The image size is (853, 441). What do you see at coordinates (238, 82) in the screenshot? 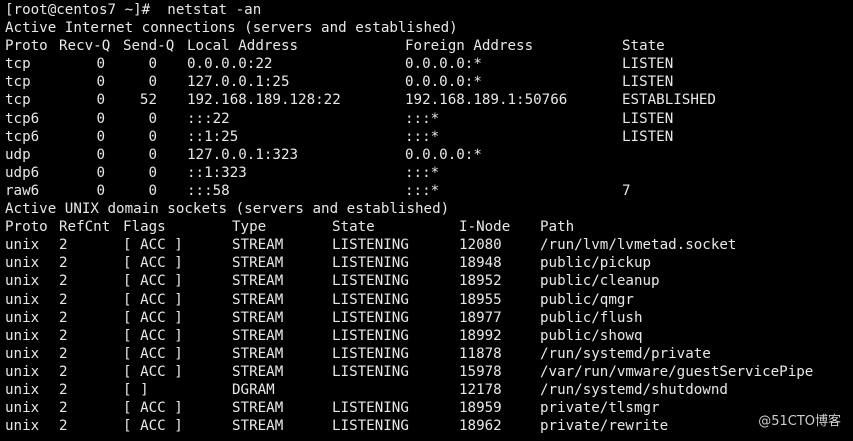
I see `inet-cell-local-address: 127.0.0.1:25` at bounding box center [238, 82].